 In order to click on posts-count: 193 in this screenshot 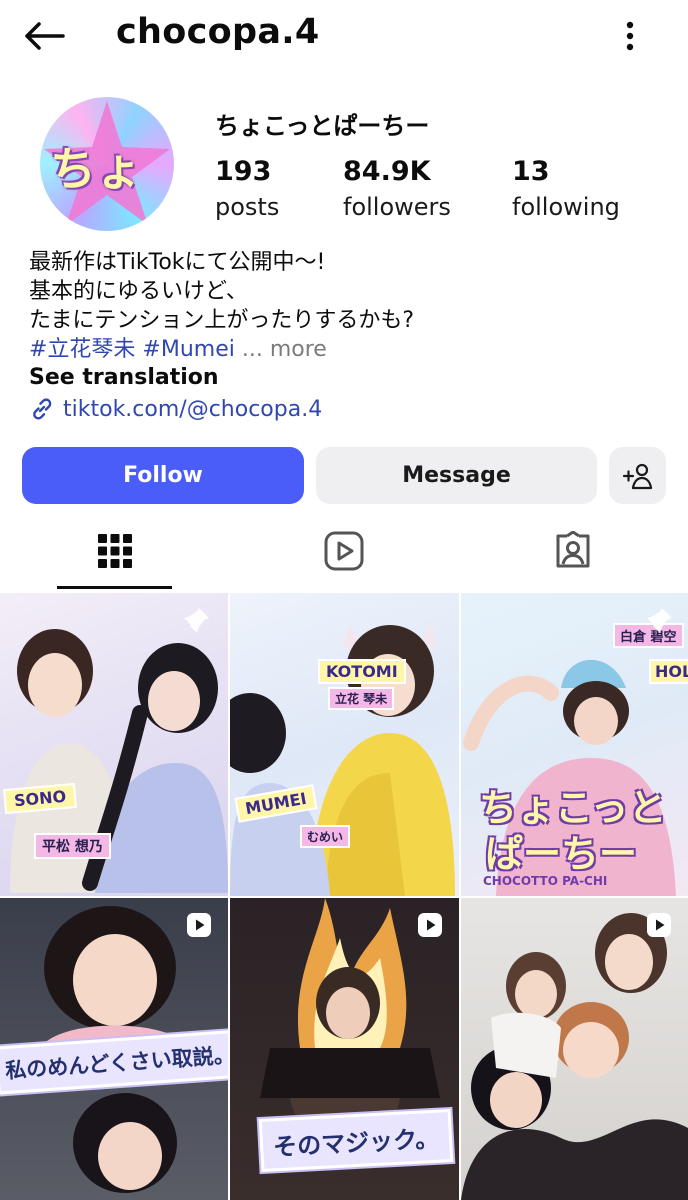, I will do `click(243, 171)`.